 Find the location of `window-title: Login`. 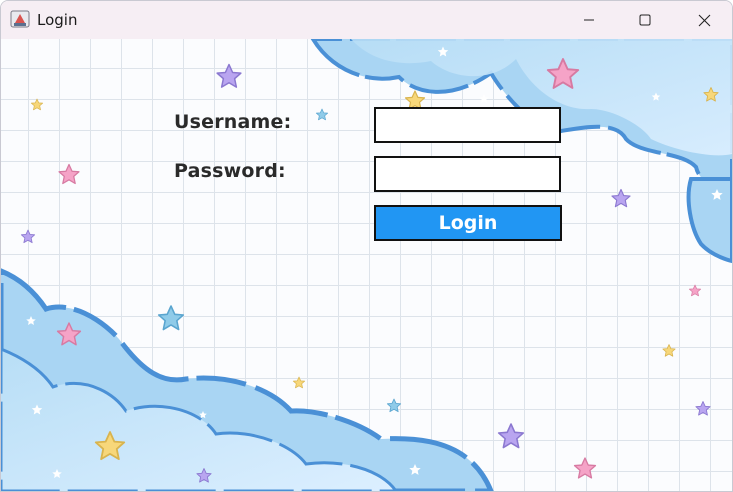

window-title: Login is located at coordinates (57, 20).